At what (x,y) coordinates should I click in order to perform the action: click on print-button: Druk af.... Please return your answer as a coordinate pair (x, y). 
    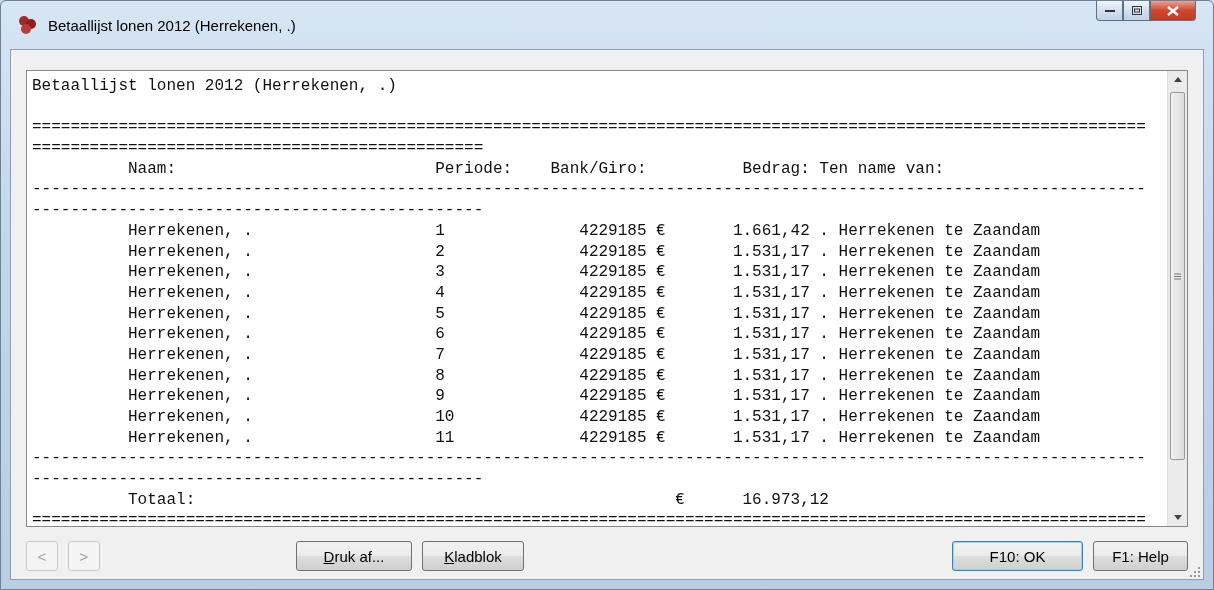
    Looking at the image, I should click on (354, 556).